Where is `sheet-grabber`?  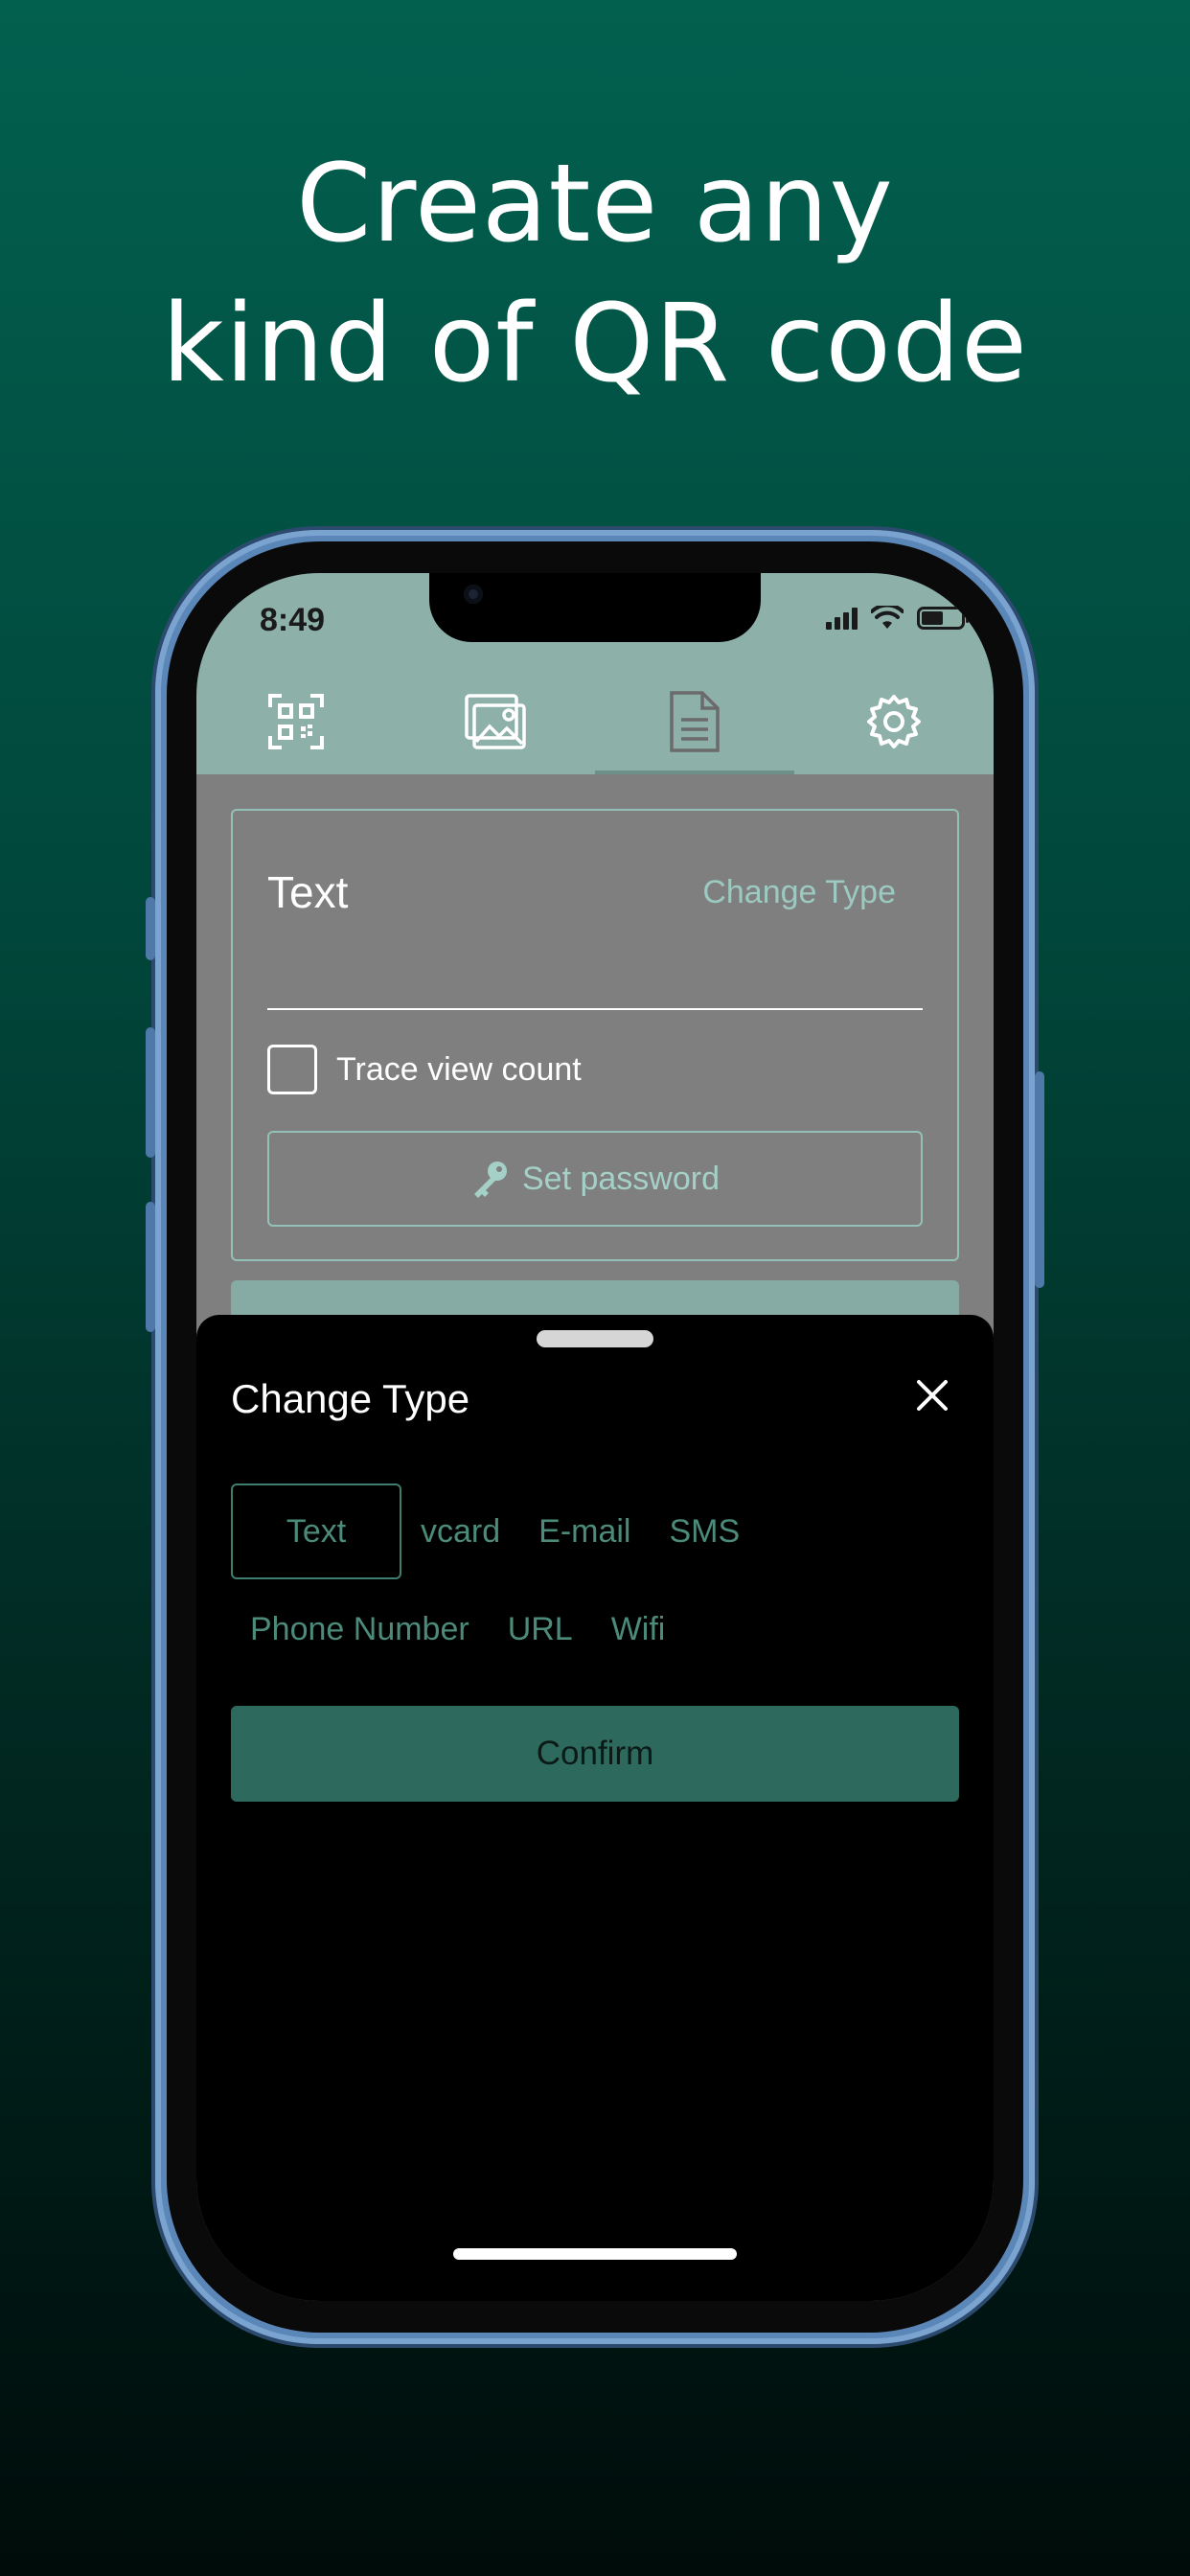
sheet-grabber is located at coordinates (595, 1338).